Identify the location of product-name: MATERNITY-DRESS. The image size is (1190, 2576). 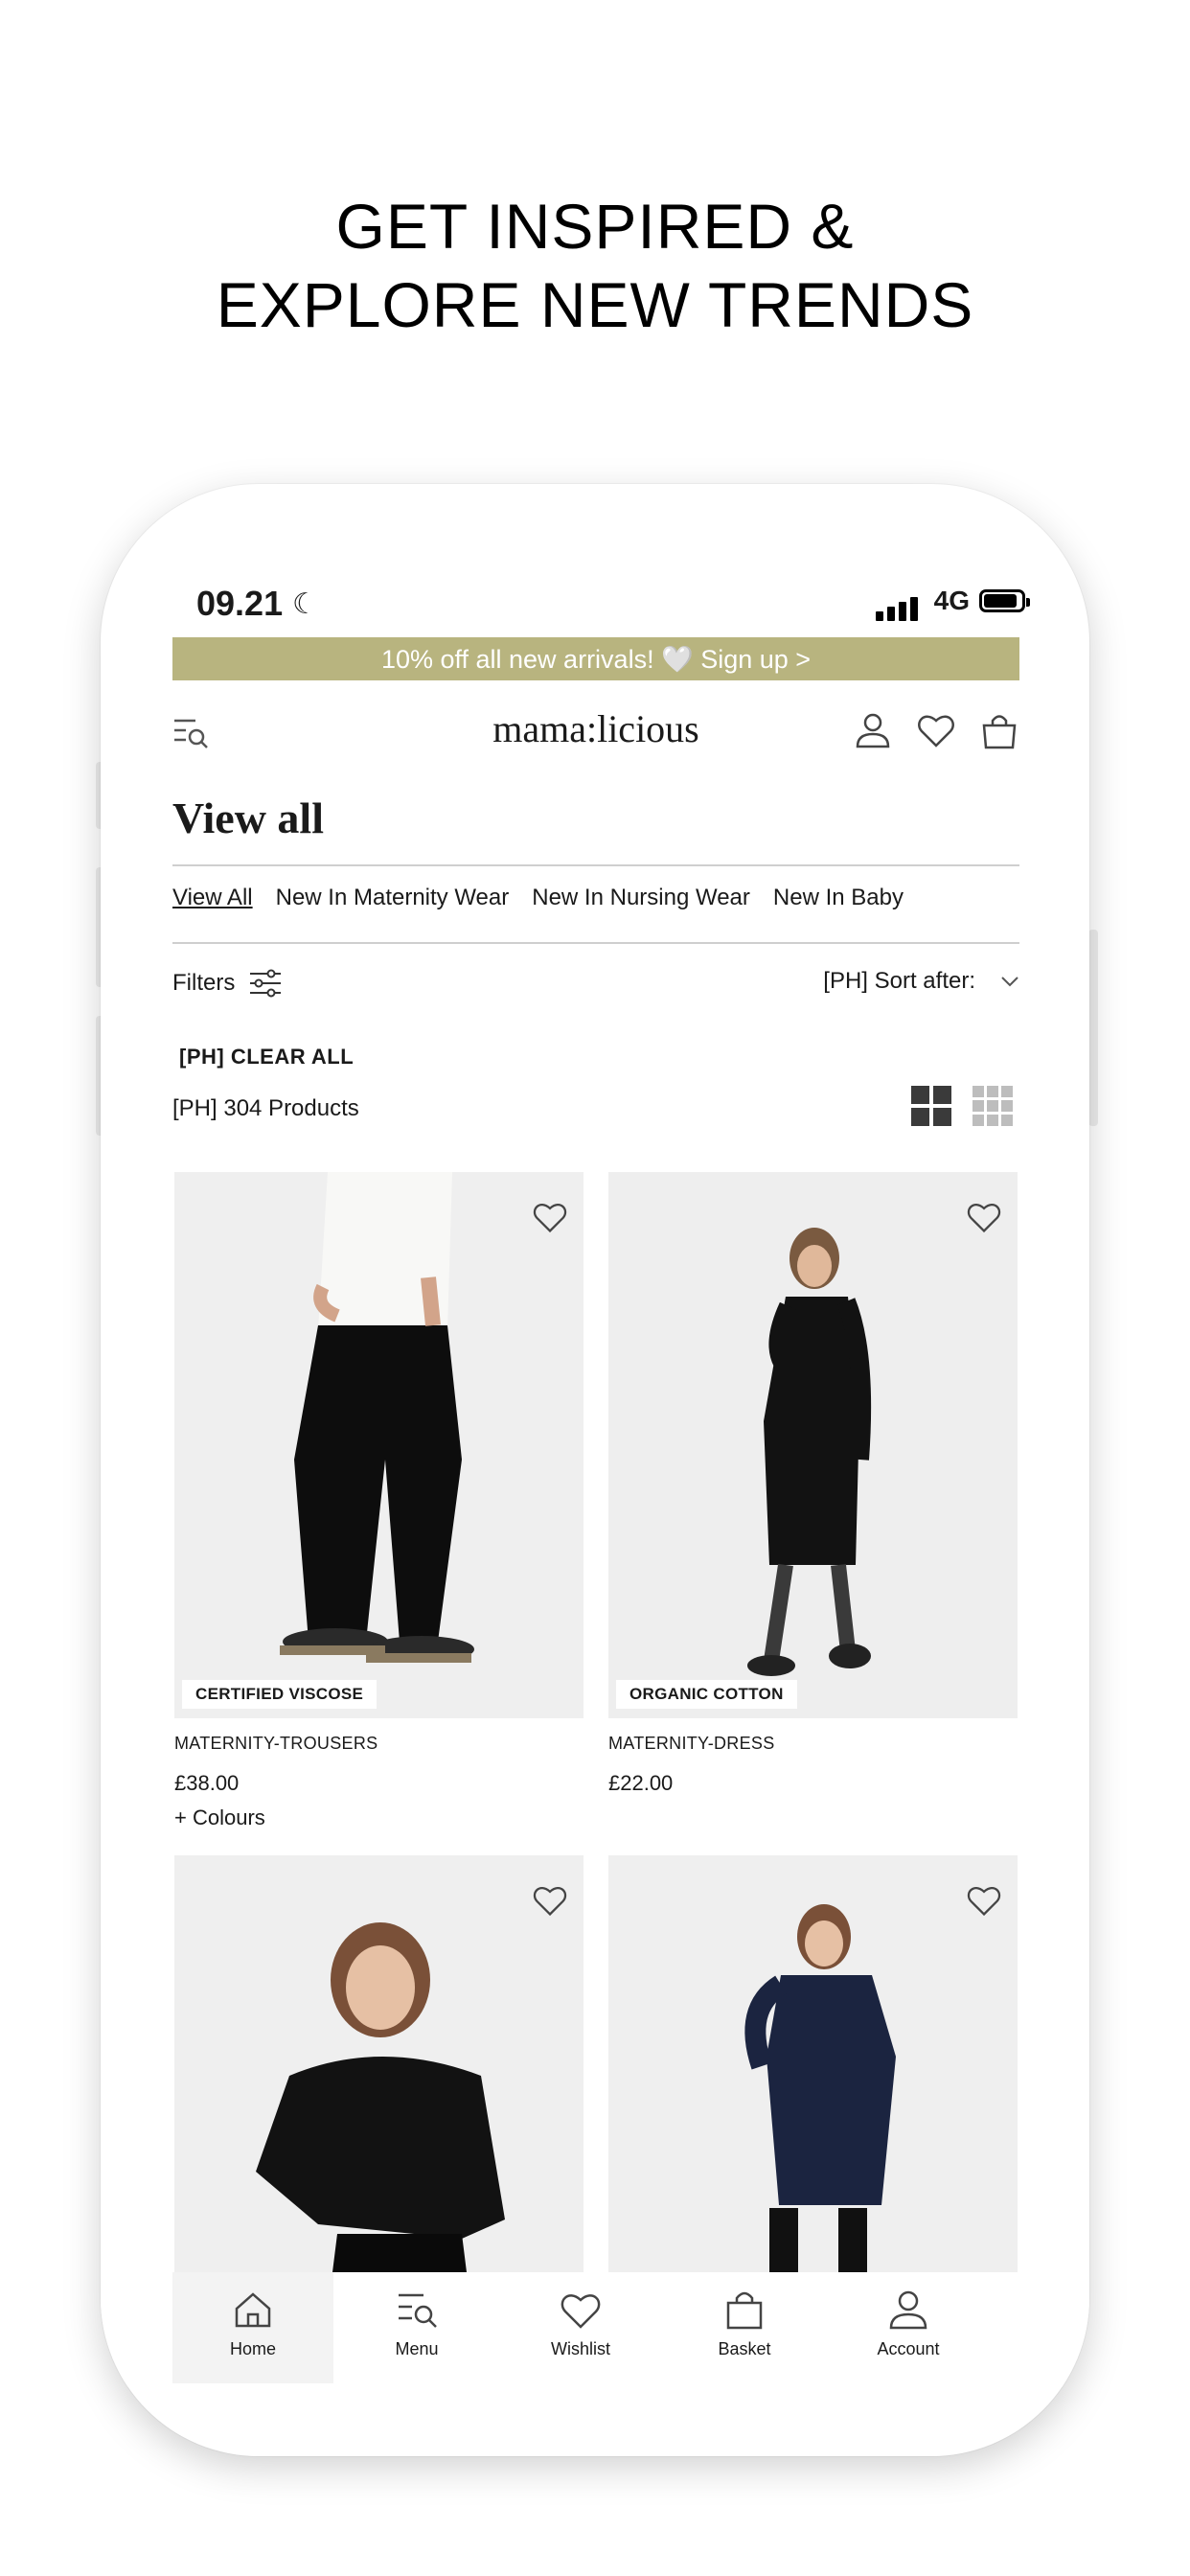
(813, 1744).